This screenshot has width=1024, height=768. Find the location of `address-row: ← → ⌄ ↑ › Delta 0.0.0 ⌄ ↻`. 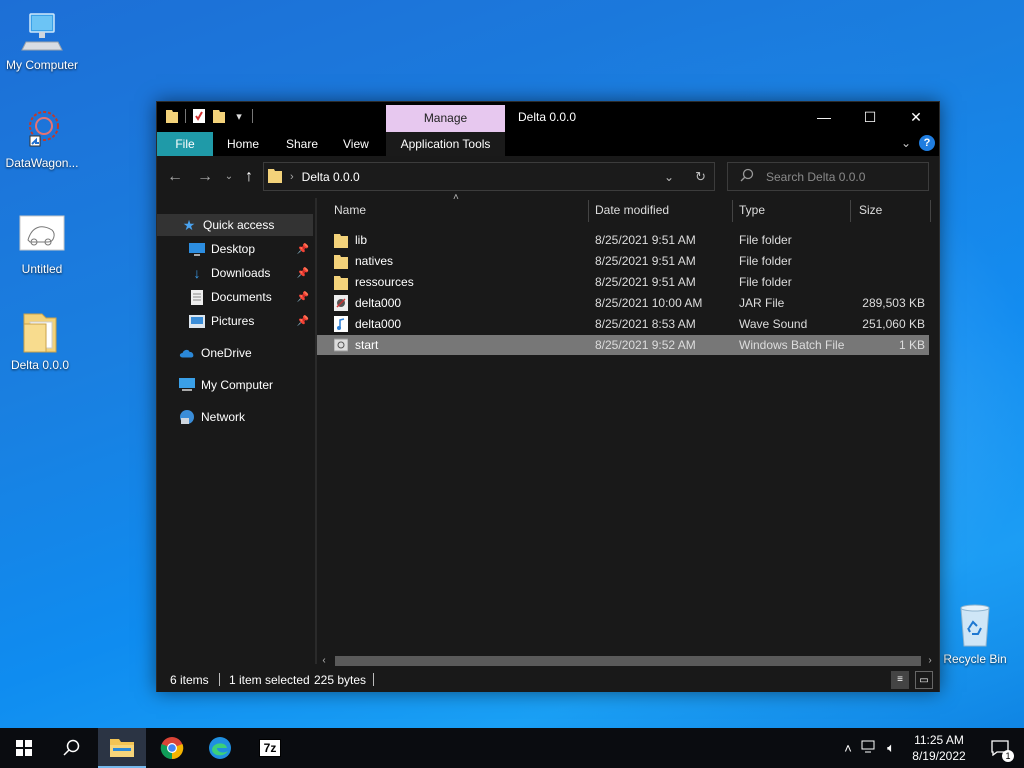

address-row: ← → ⌄ ↑ › Delta 0.0.0 ⌄ ↻ is located at coordinates (548, 177).